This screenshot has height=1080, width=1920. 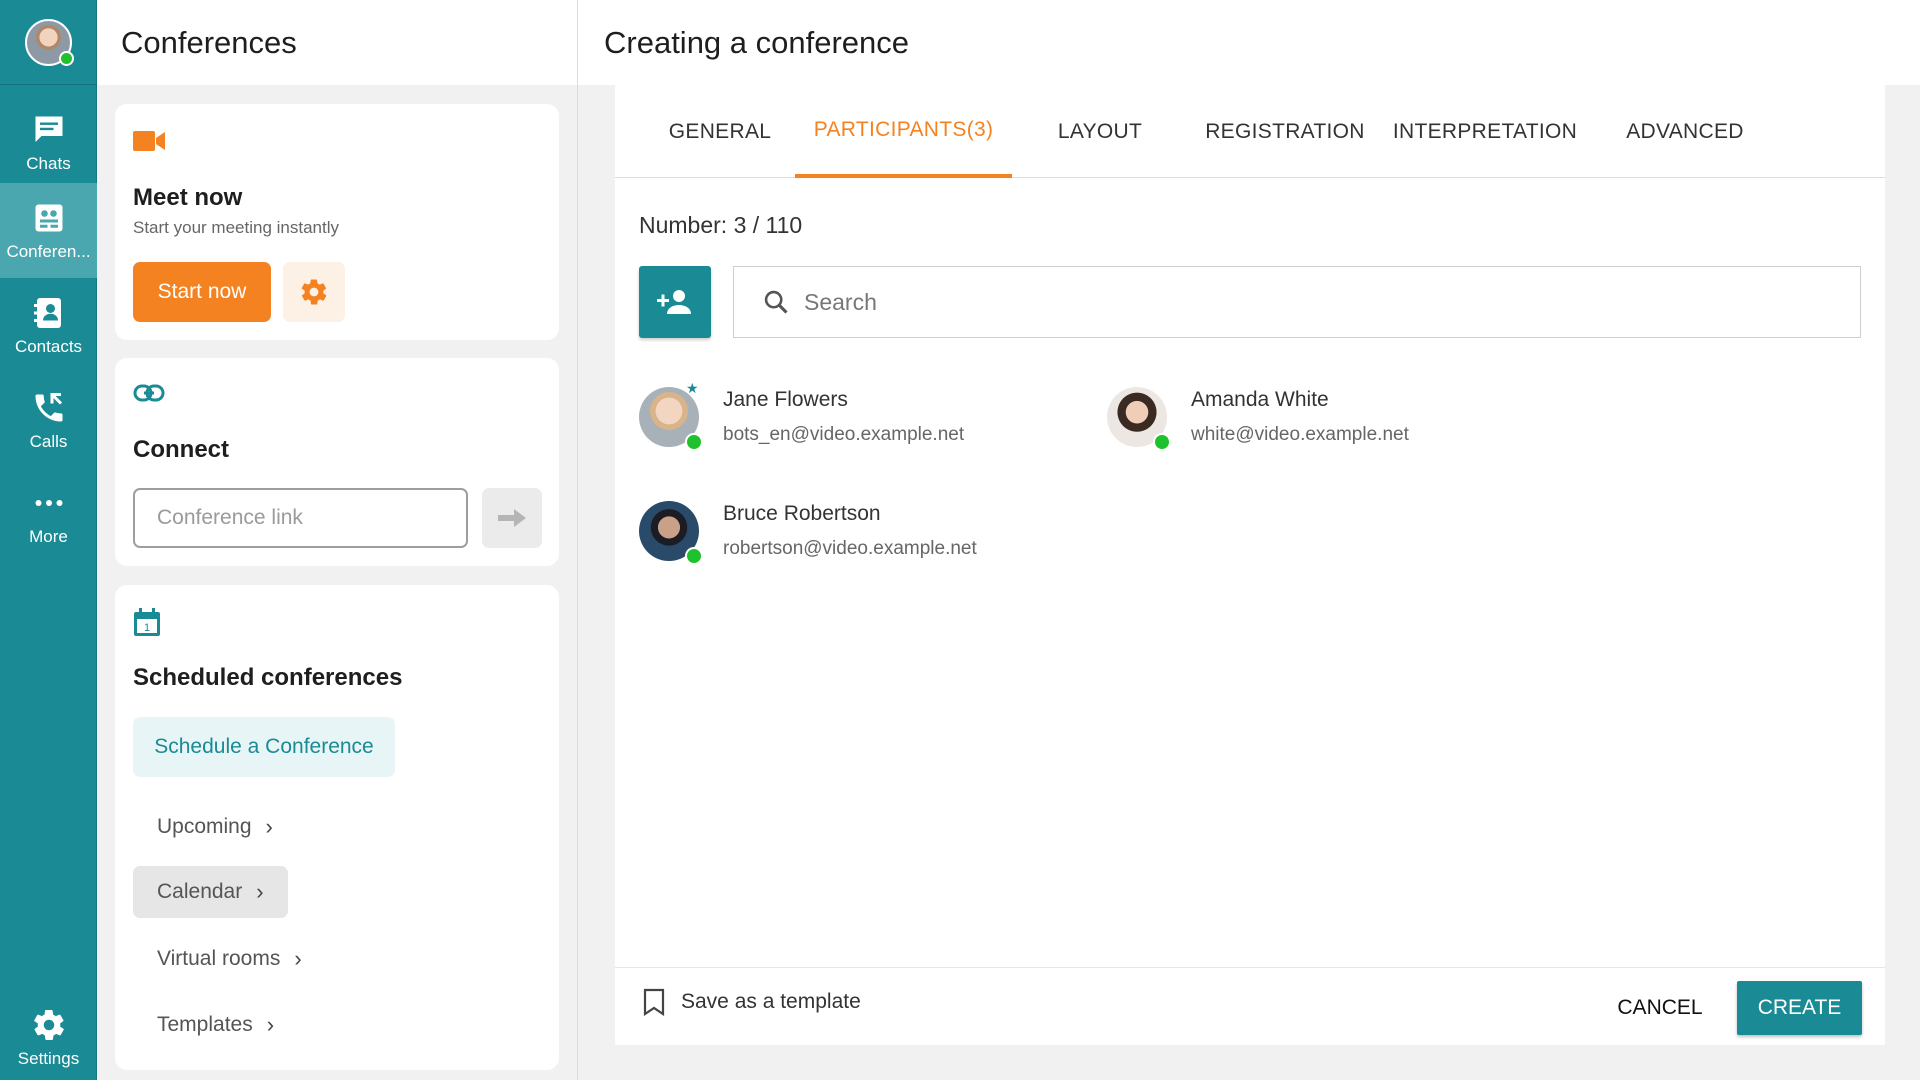 I want to click on tab-interpretation: INTERPRETATION, so click(x=1485, y=131).